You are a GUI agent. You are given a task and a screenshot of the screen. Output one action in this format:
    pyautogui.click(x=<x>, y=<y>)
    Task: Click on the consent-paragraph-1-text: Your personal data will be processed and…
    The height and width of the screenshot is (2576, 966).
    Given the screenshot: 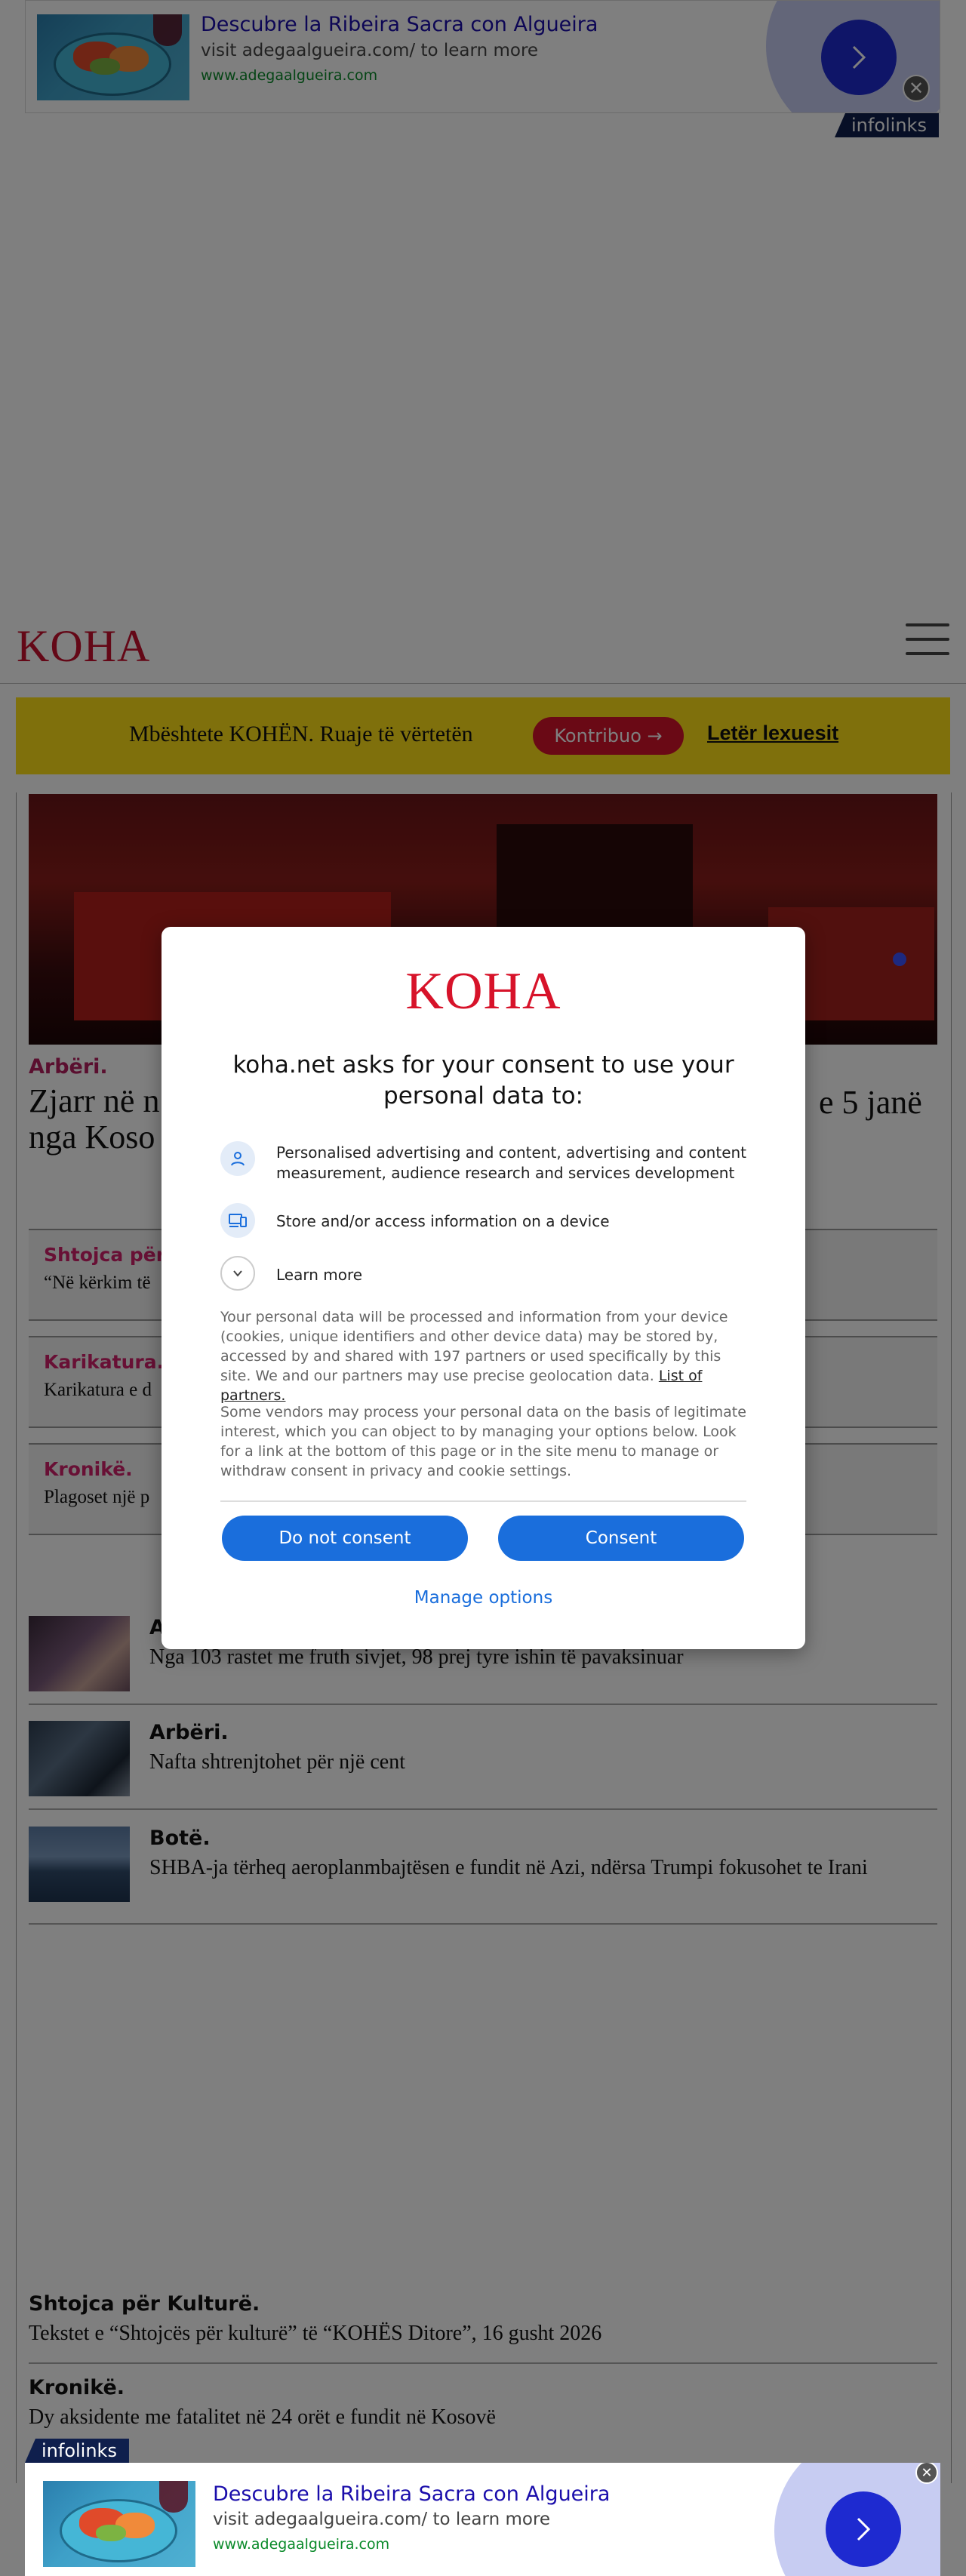 What is the action you would take?
    pyautogui.click(x=474, y=1346)
    